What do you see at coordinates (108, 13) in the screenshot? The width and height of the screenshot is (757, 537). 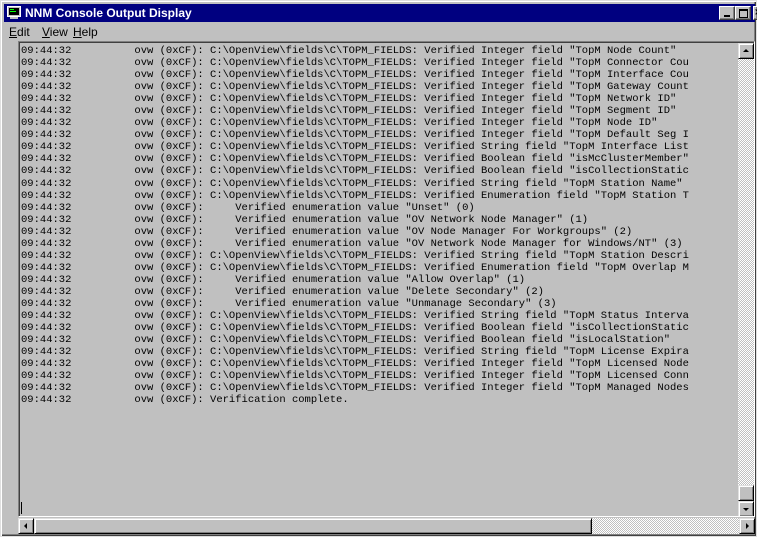 I see `window-title: NNM Console Output Display` at bounding box center [108, 13].